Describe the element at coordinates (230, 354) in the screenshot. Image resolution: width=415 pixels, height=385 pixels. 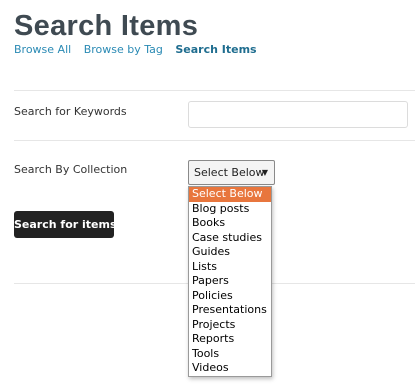
I see `dropdown-option-tools: Tools` at that location.